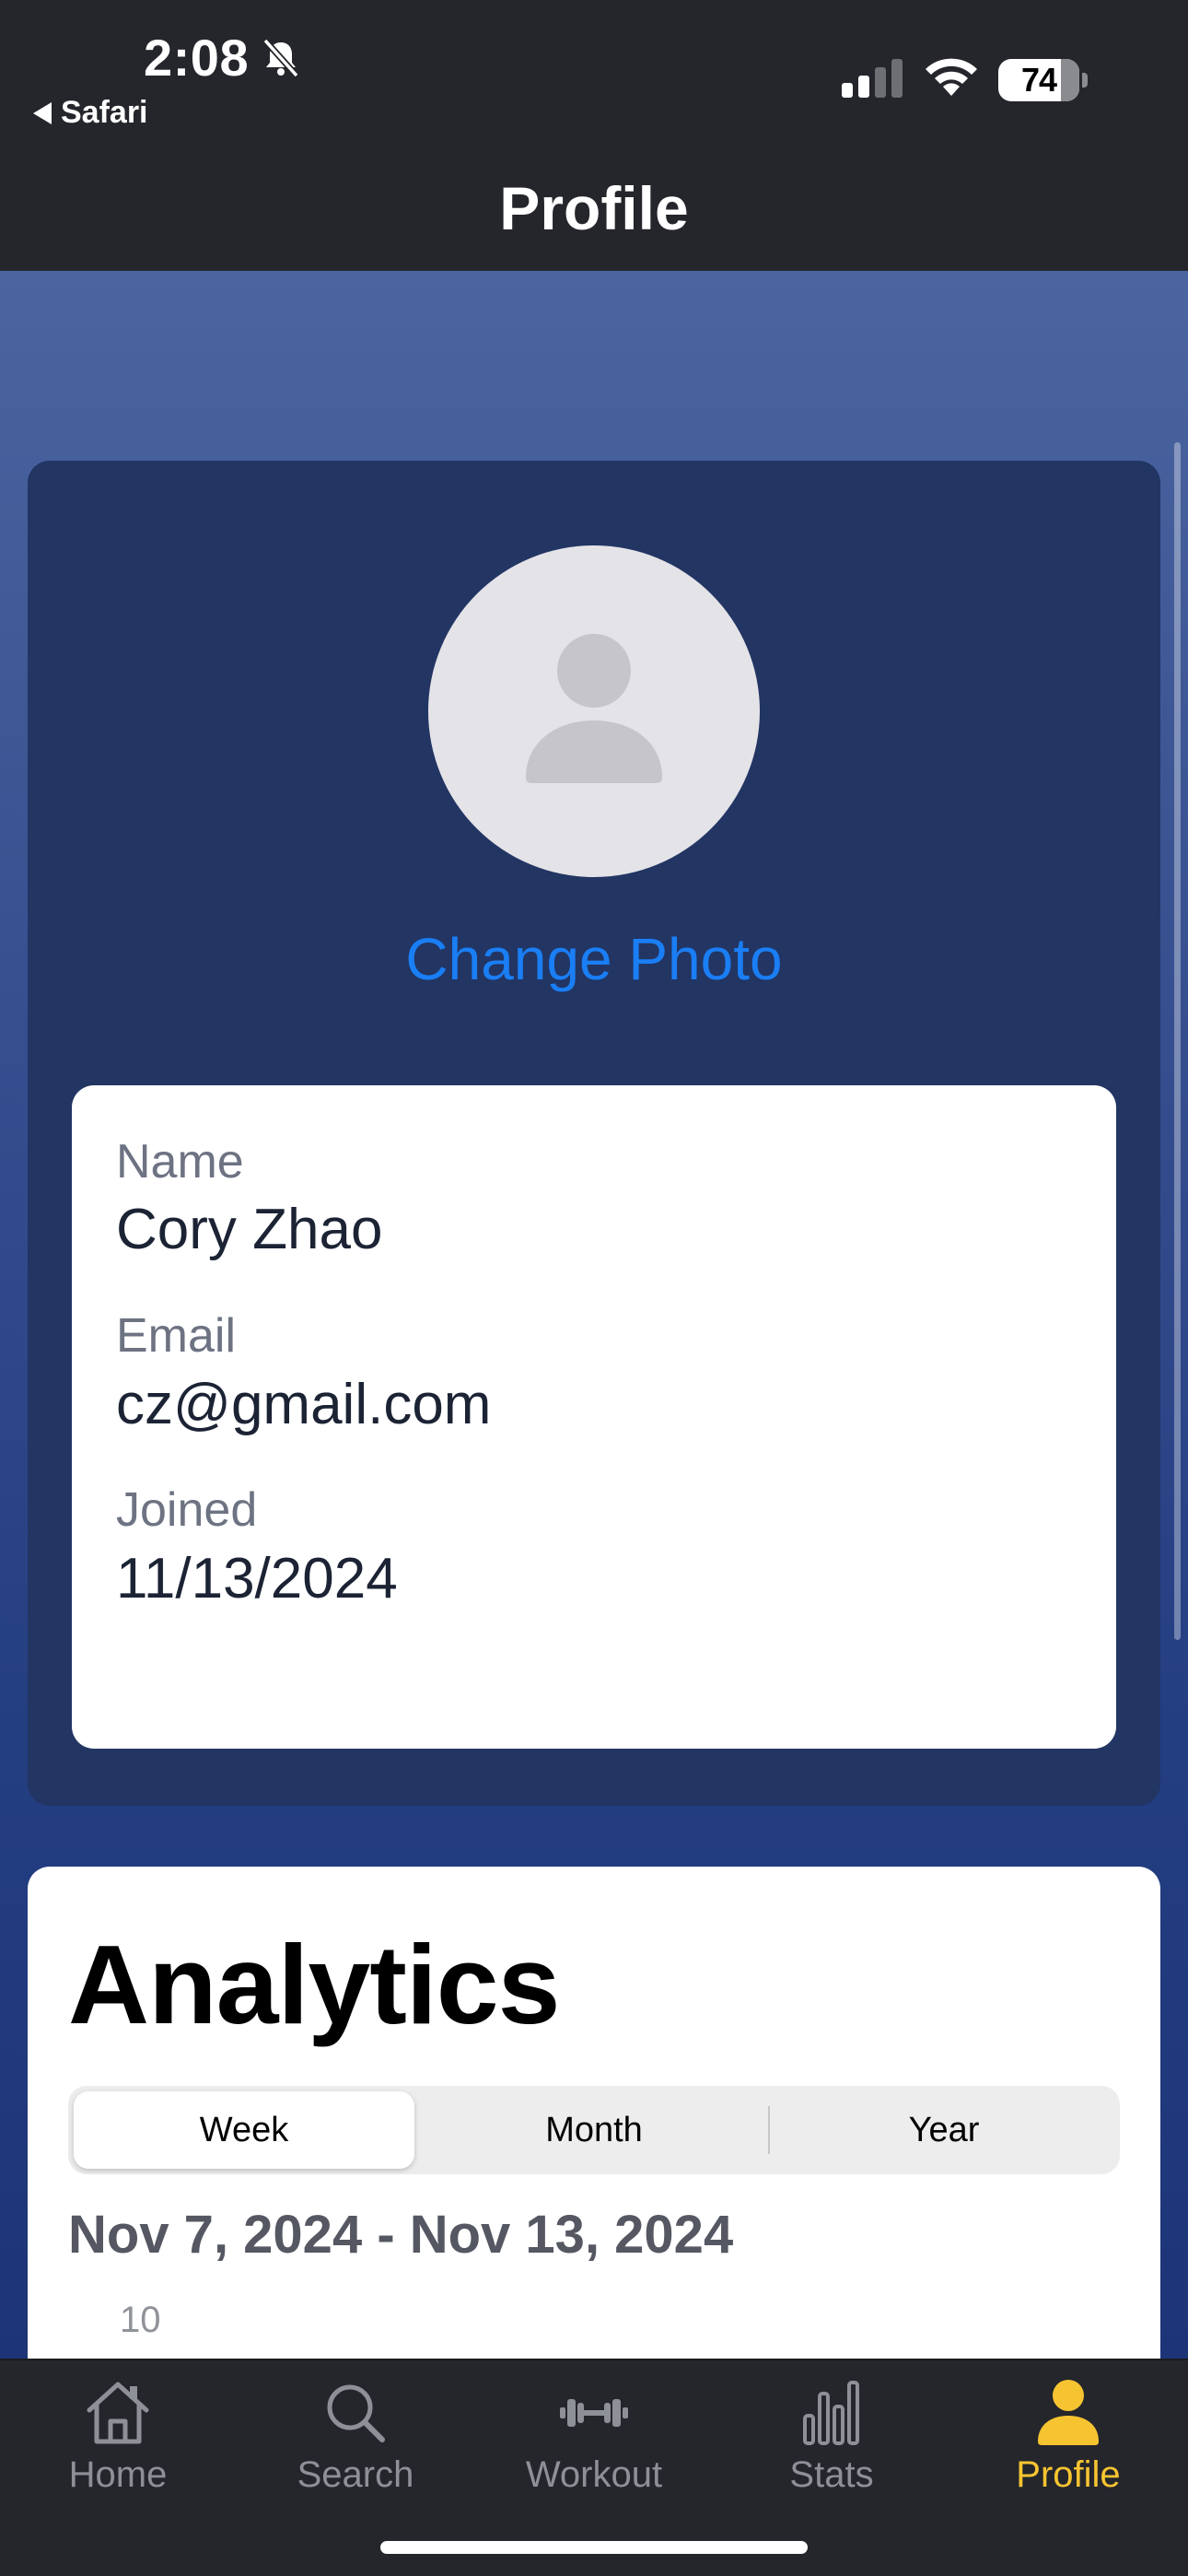  I want to click on segment-divider, so click(769, 2130).